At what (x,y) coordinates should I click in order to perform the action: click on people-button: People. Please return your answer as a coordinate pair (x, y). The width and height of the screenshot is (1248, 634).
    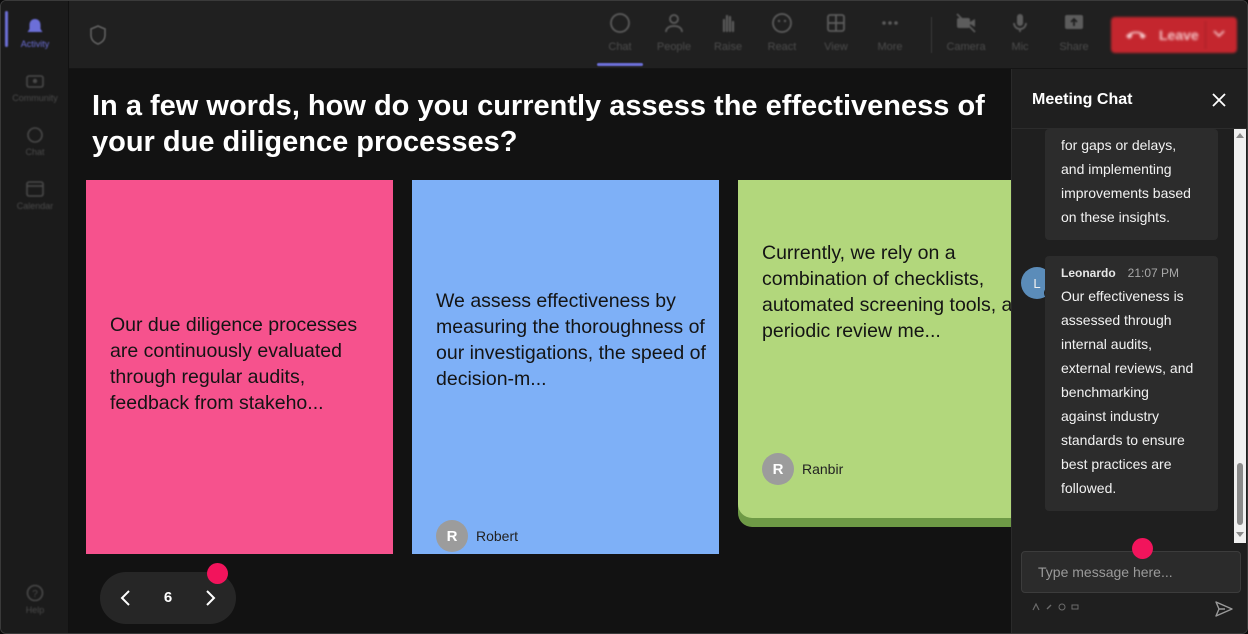
    Looking at the image, I should click on (674, 36).